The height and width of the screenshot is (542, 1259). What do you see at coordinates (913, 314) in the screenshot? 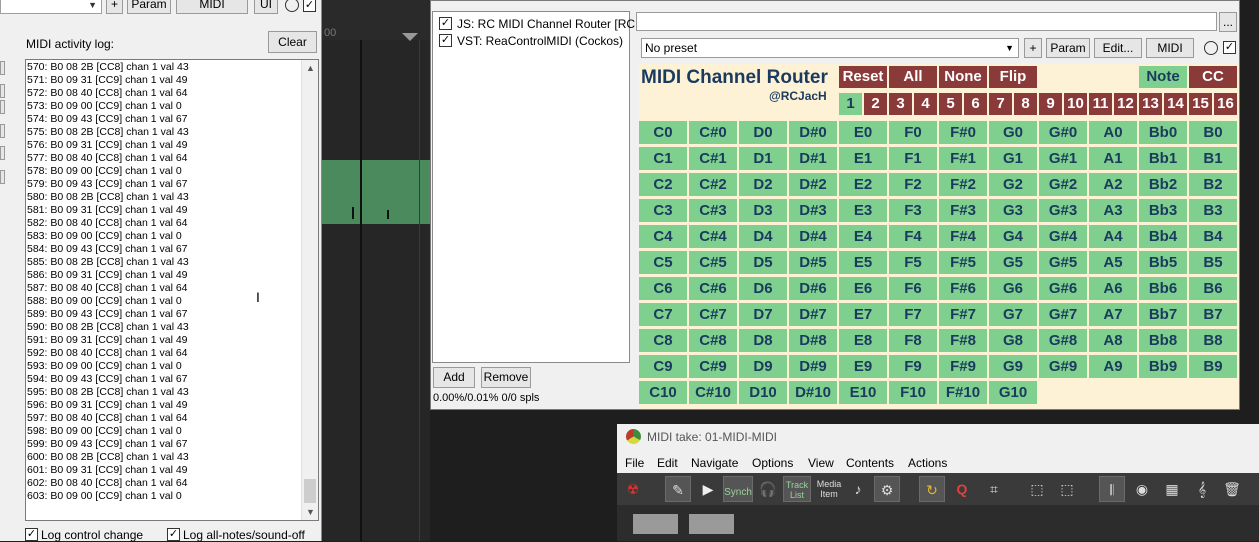
I see `note-cell: F7` at bounding box center [913, 314].